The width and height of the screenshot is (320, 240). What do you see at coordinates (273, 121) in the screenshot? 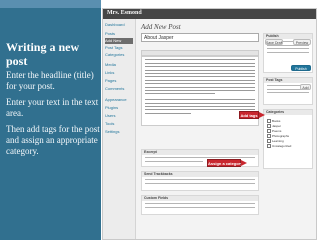
I see `category-item: Books` at bounding box center [273, 121].